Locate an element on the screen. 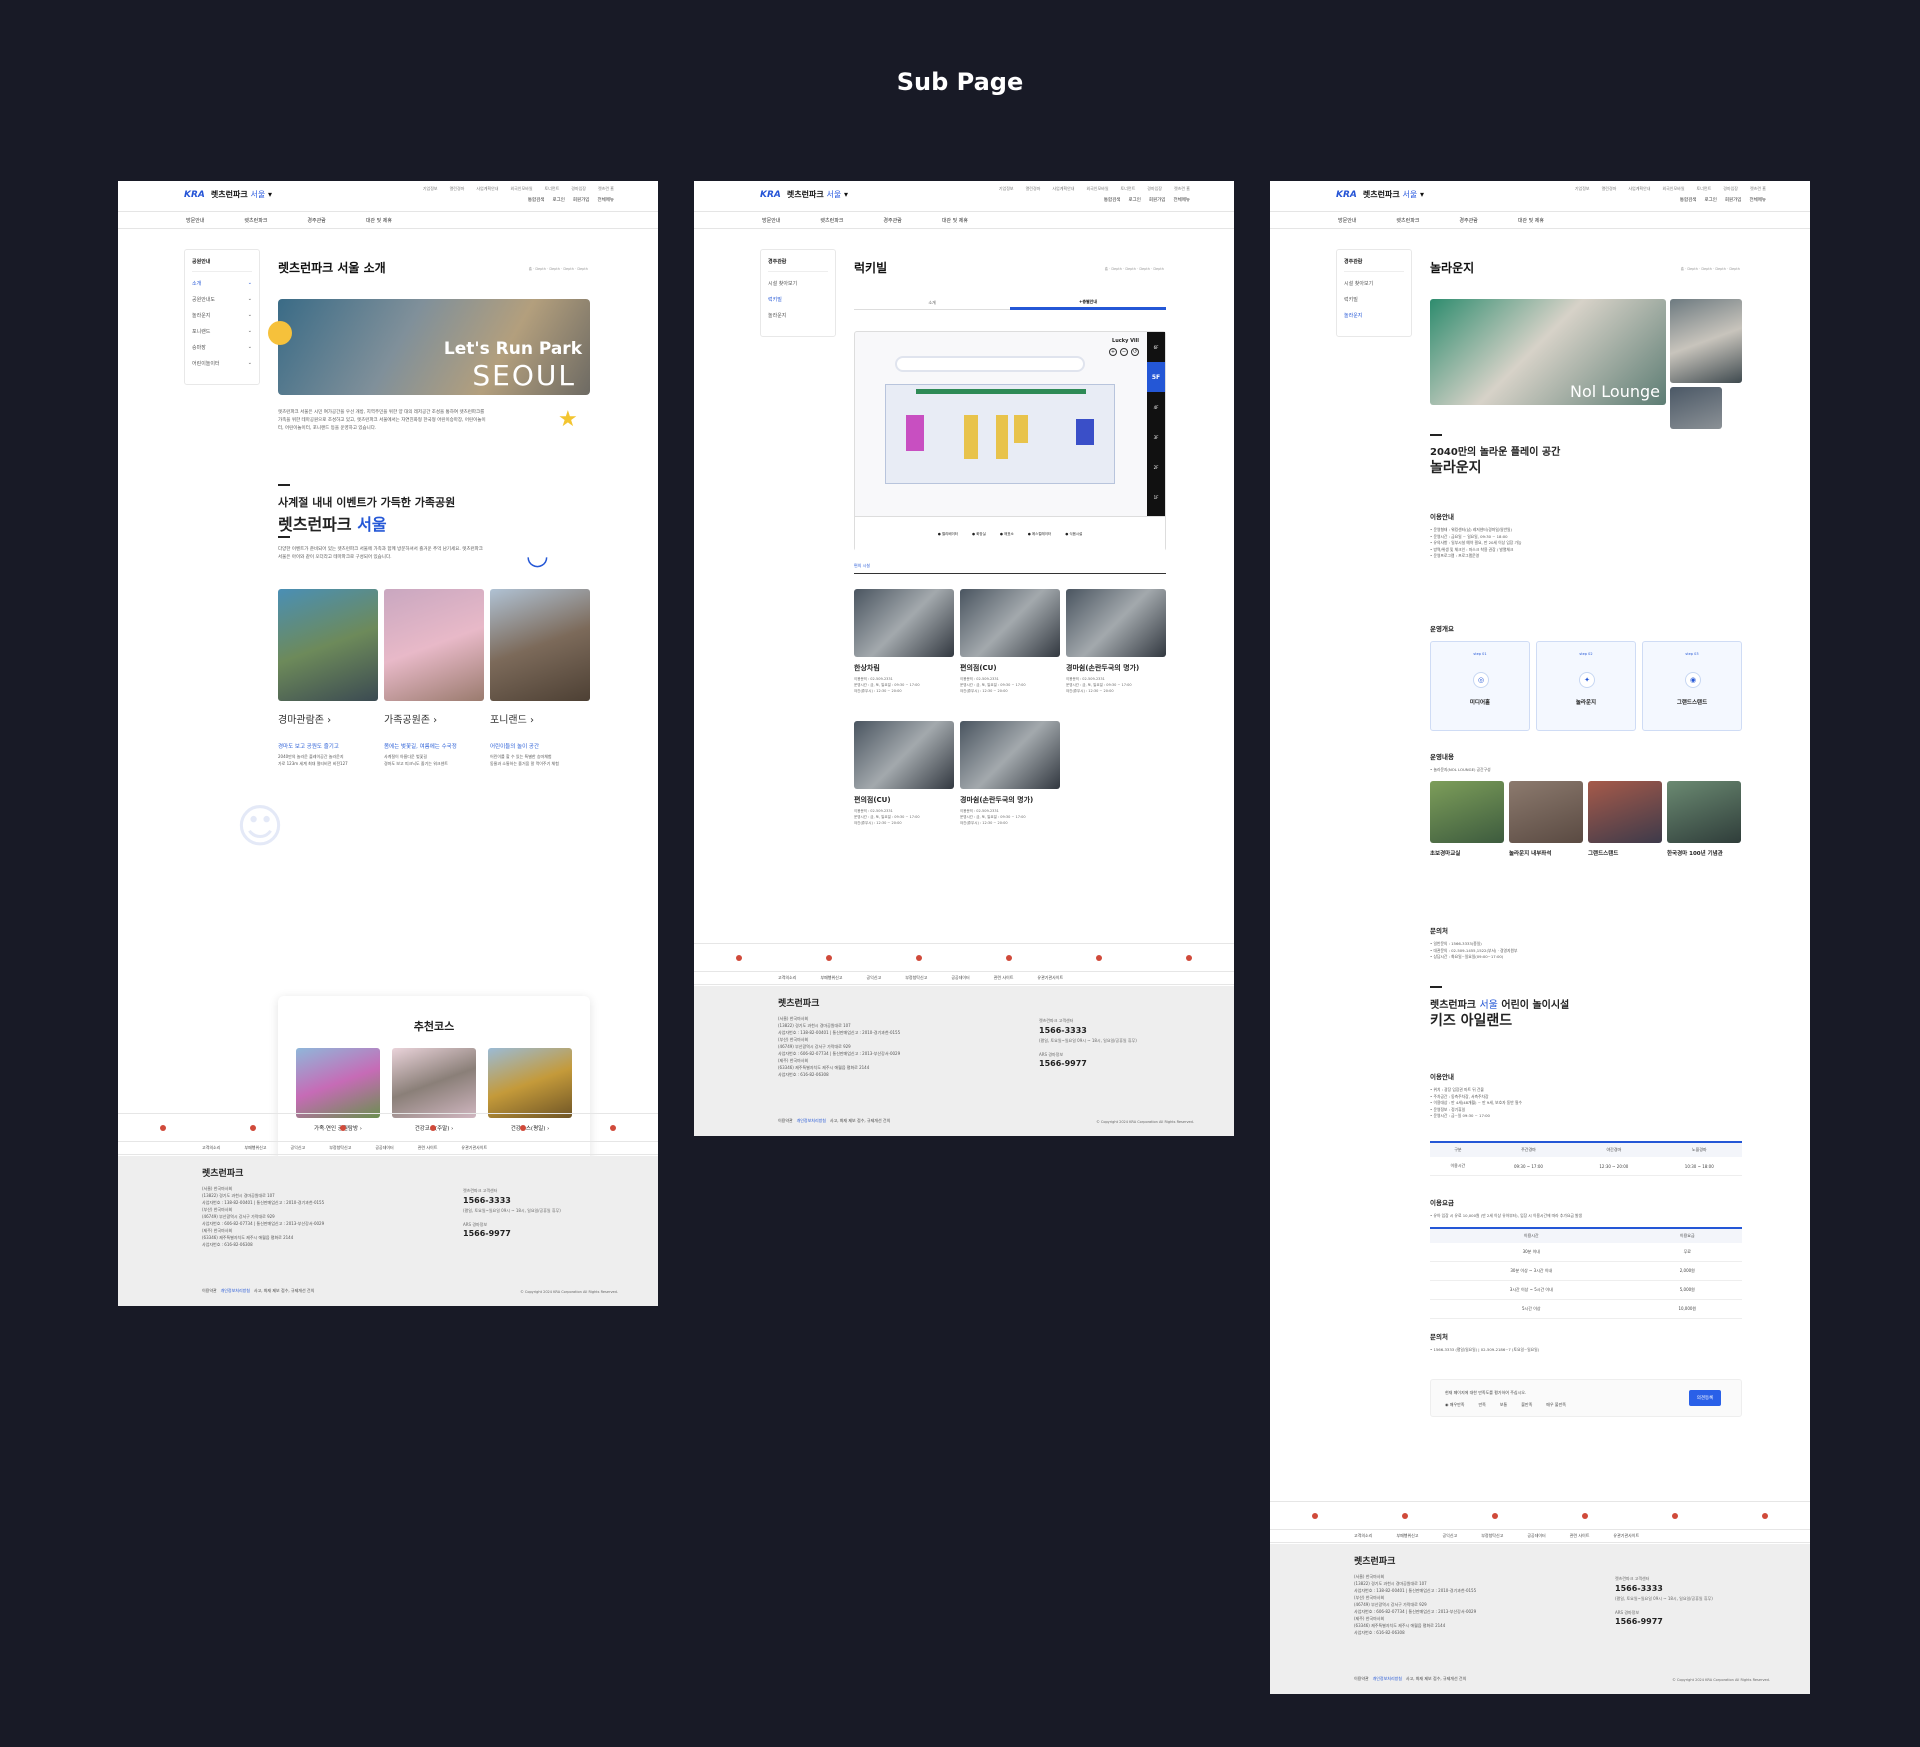 The width and height of the screenshot is (1920, 1747). floor-button: 3F is located at coordinates (1156, 437).